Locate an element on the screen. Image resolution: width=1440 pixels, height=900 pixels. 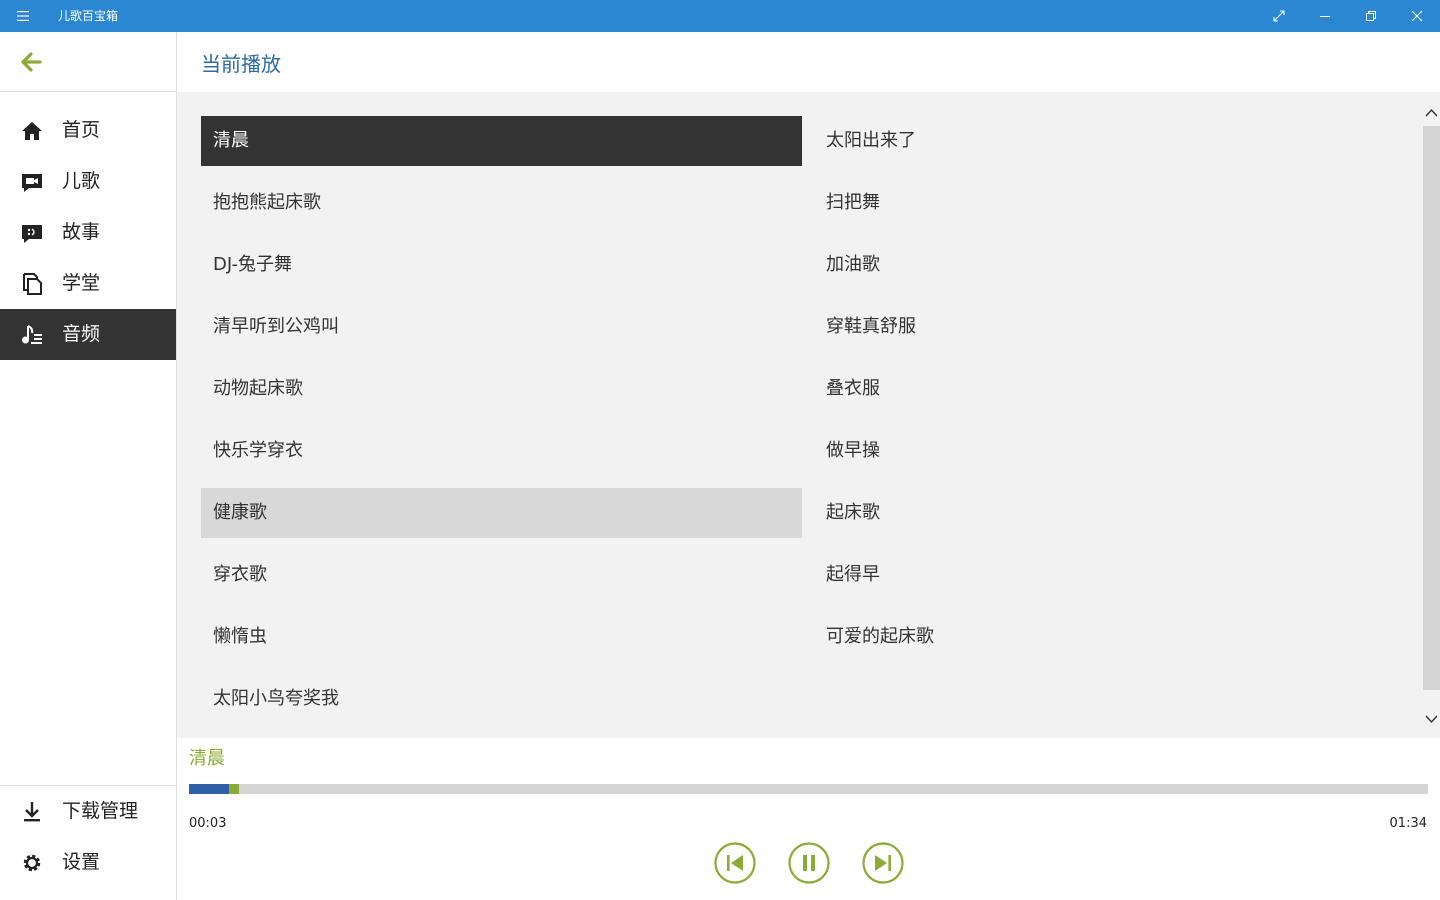
list-item: 太阳出来了 is located at coordinates (1114, 141).